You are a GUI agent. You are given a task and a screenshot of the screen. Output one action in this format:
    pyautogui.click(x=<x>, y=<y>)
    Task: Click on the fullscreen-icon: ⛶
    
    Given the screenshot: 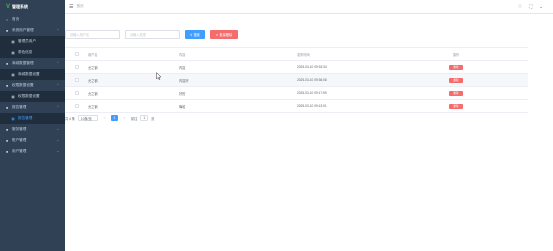 What is the action you would take?
    pyautogui.click(x=530, y=7)
    